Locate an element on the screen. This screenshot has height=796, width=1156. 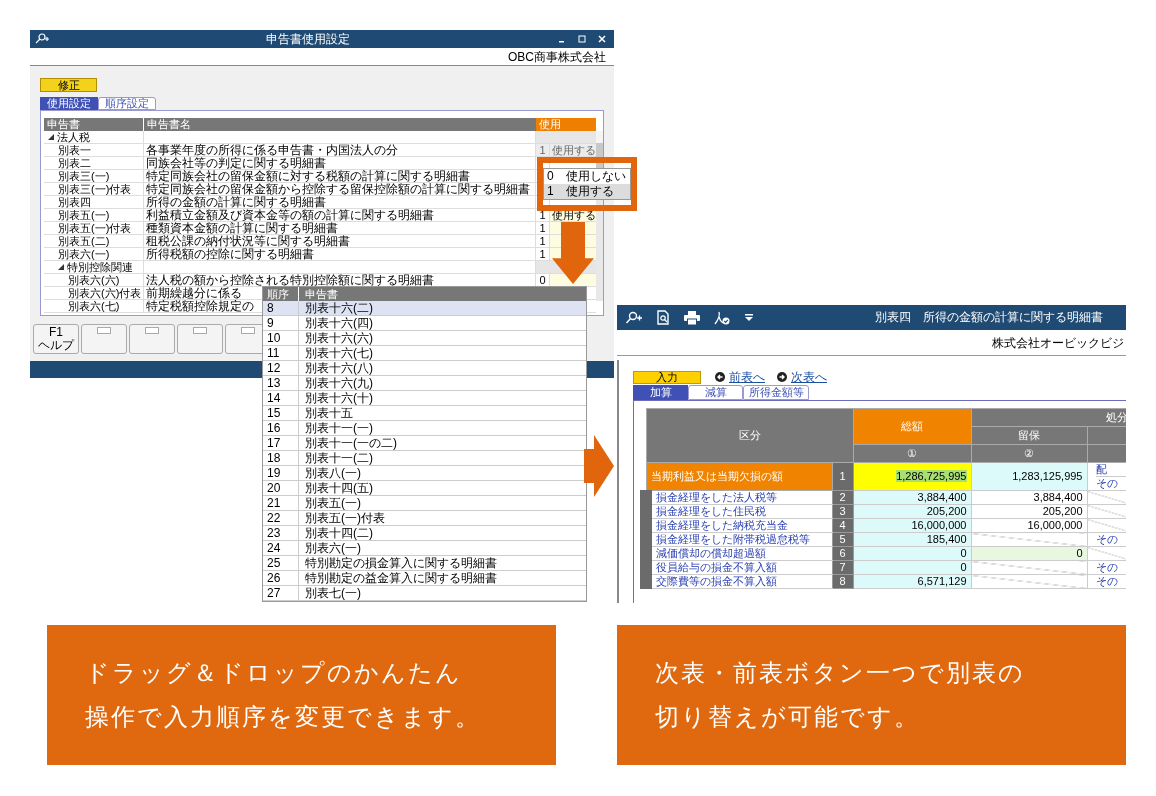
order-number: 21 is located at coordinates (274, 503).